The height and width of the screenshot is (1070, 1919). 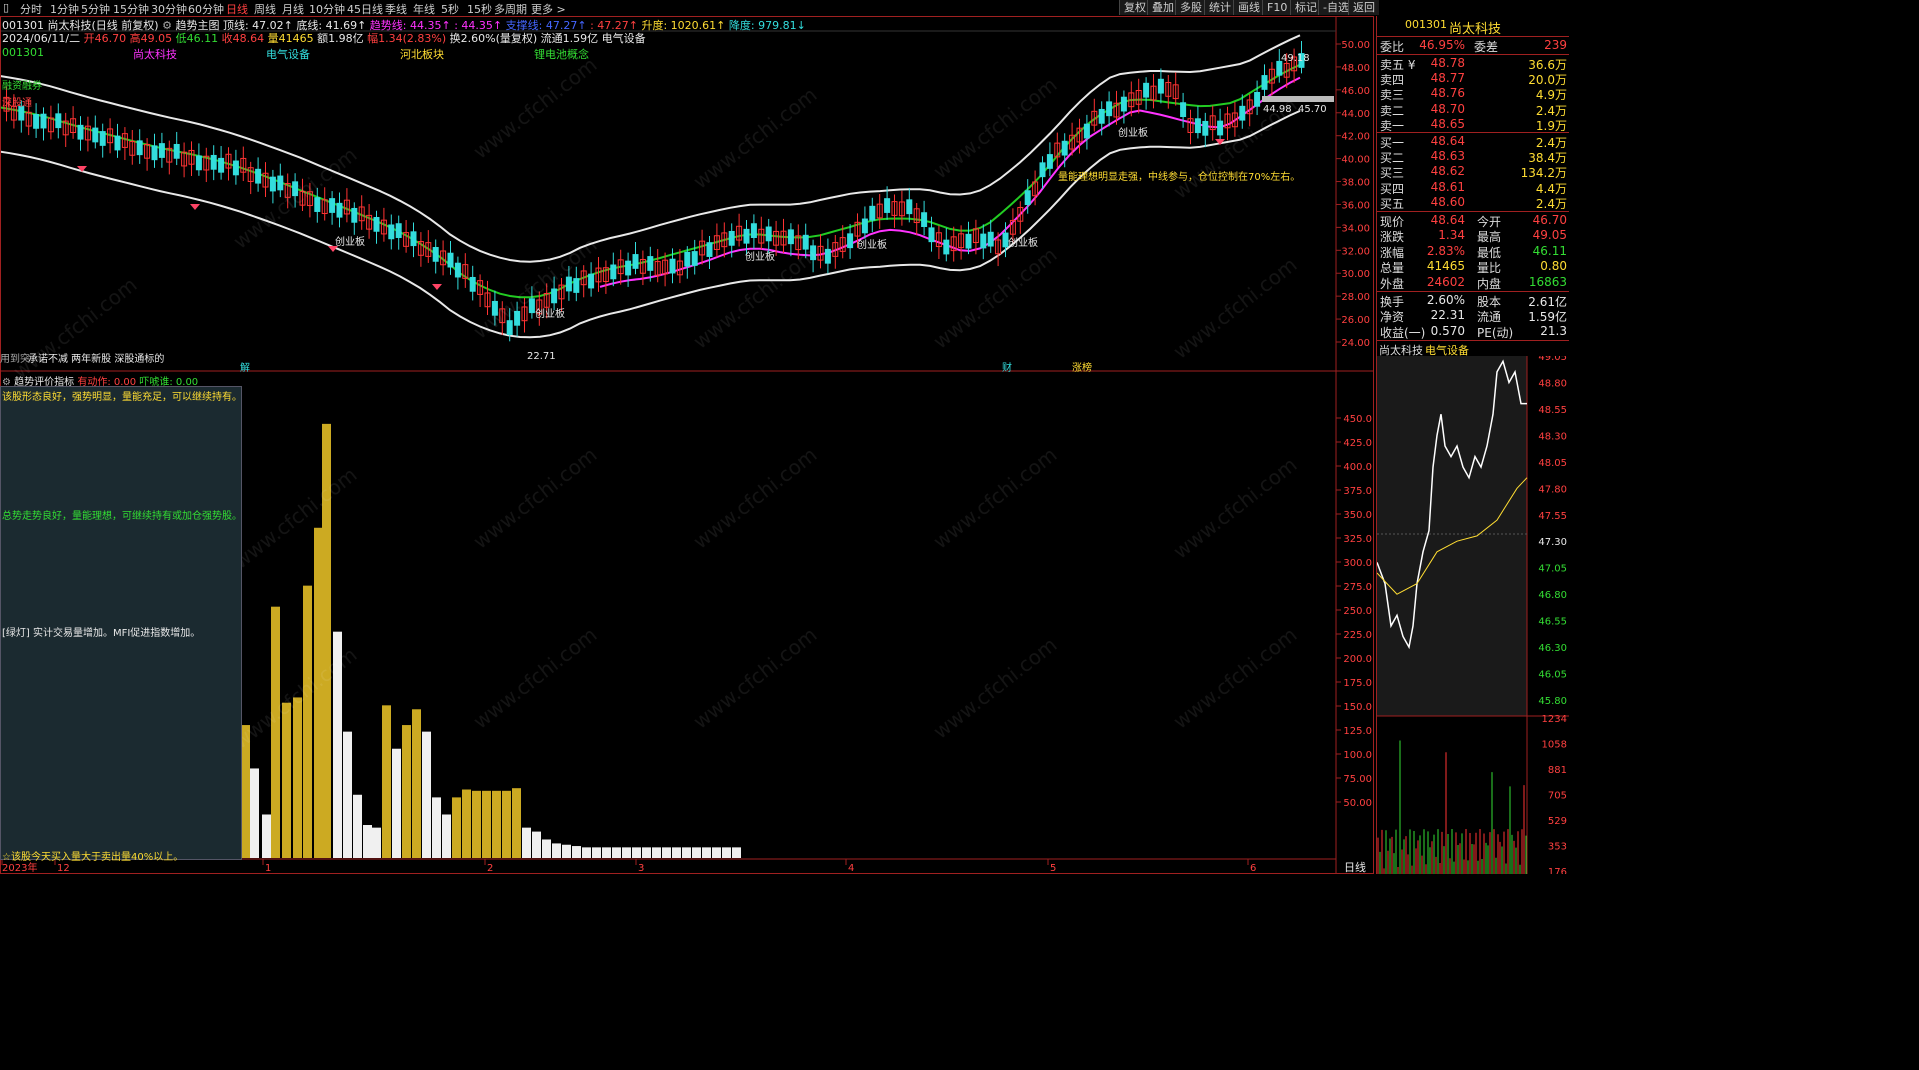 What do you see at coordinates (169, 9) in the screenshot?
I see `tab-30min: 30分钟` at bounding box center [169, 9].